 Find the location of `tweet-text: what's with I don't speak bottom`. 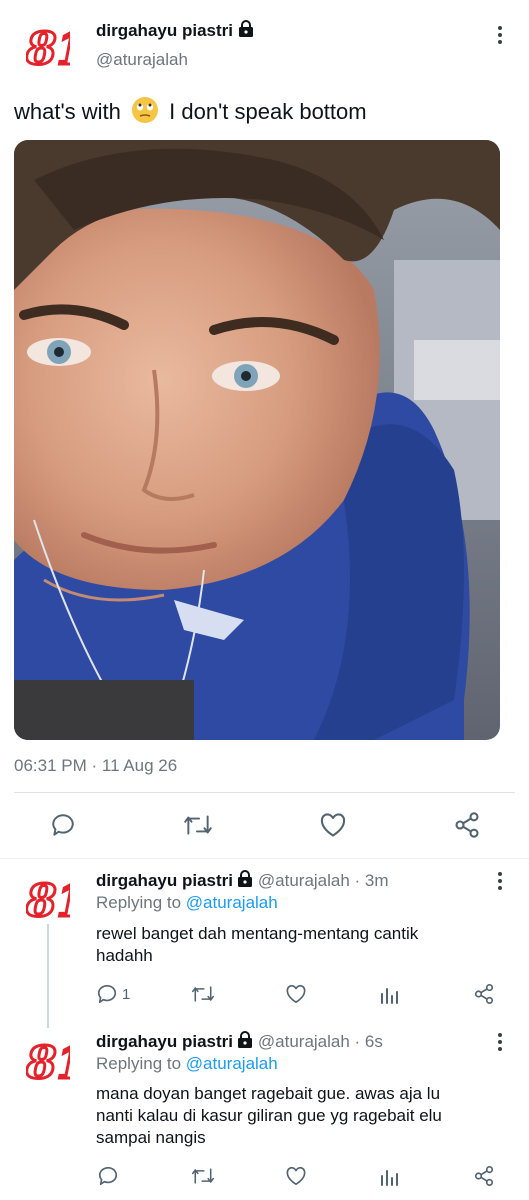

tweet-text: what's with I don't speak bottom is located at coordinates (190, 110).